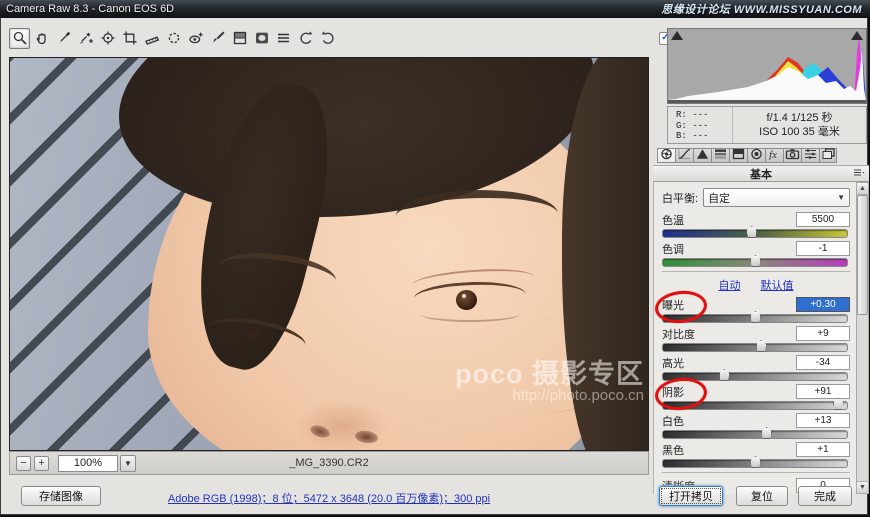  I want to click on rotate-cw-icon, so click(328, 38).